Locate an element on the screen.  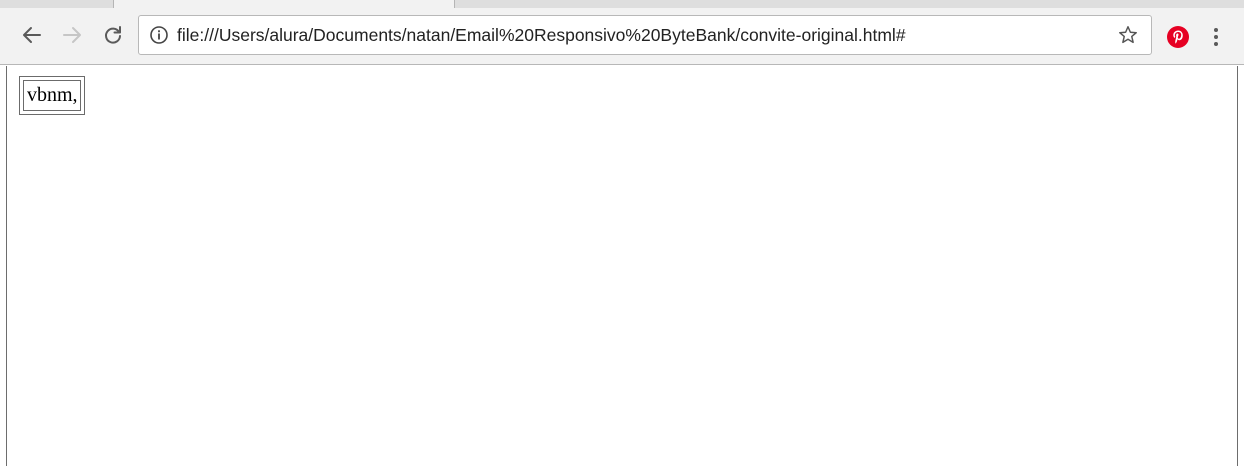
table-cell: vbnm, is located at coordinates (52, 95).